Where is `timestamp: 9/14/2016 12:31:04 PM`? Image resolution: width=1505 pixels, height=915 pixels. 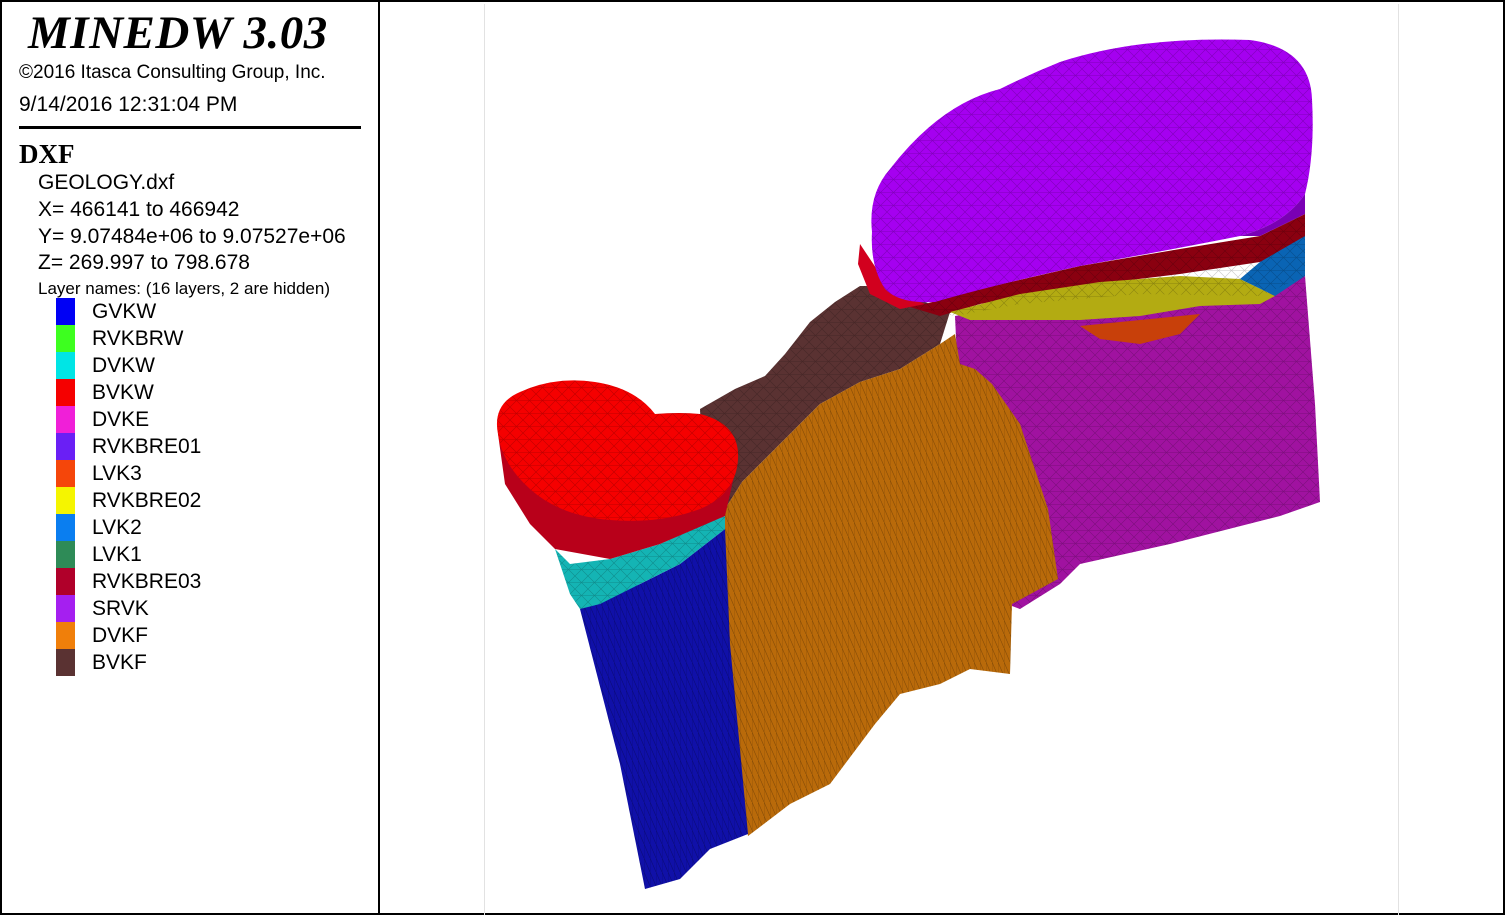
timestamp: 9/14/2016 12:31:04 PM is located at coordinates (128, 104).